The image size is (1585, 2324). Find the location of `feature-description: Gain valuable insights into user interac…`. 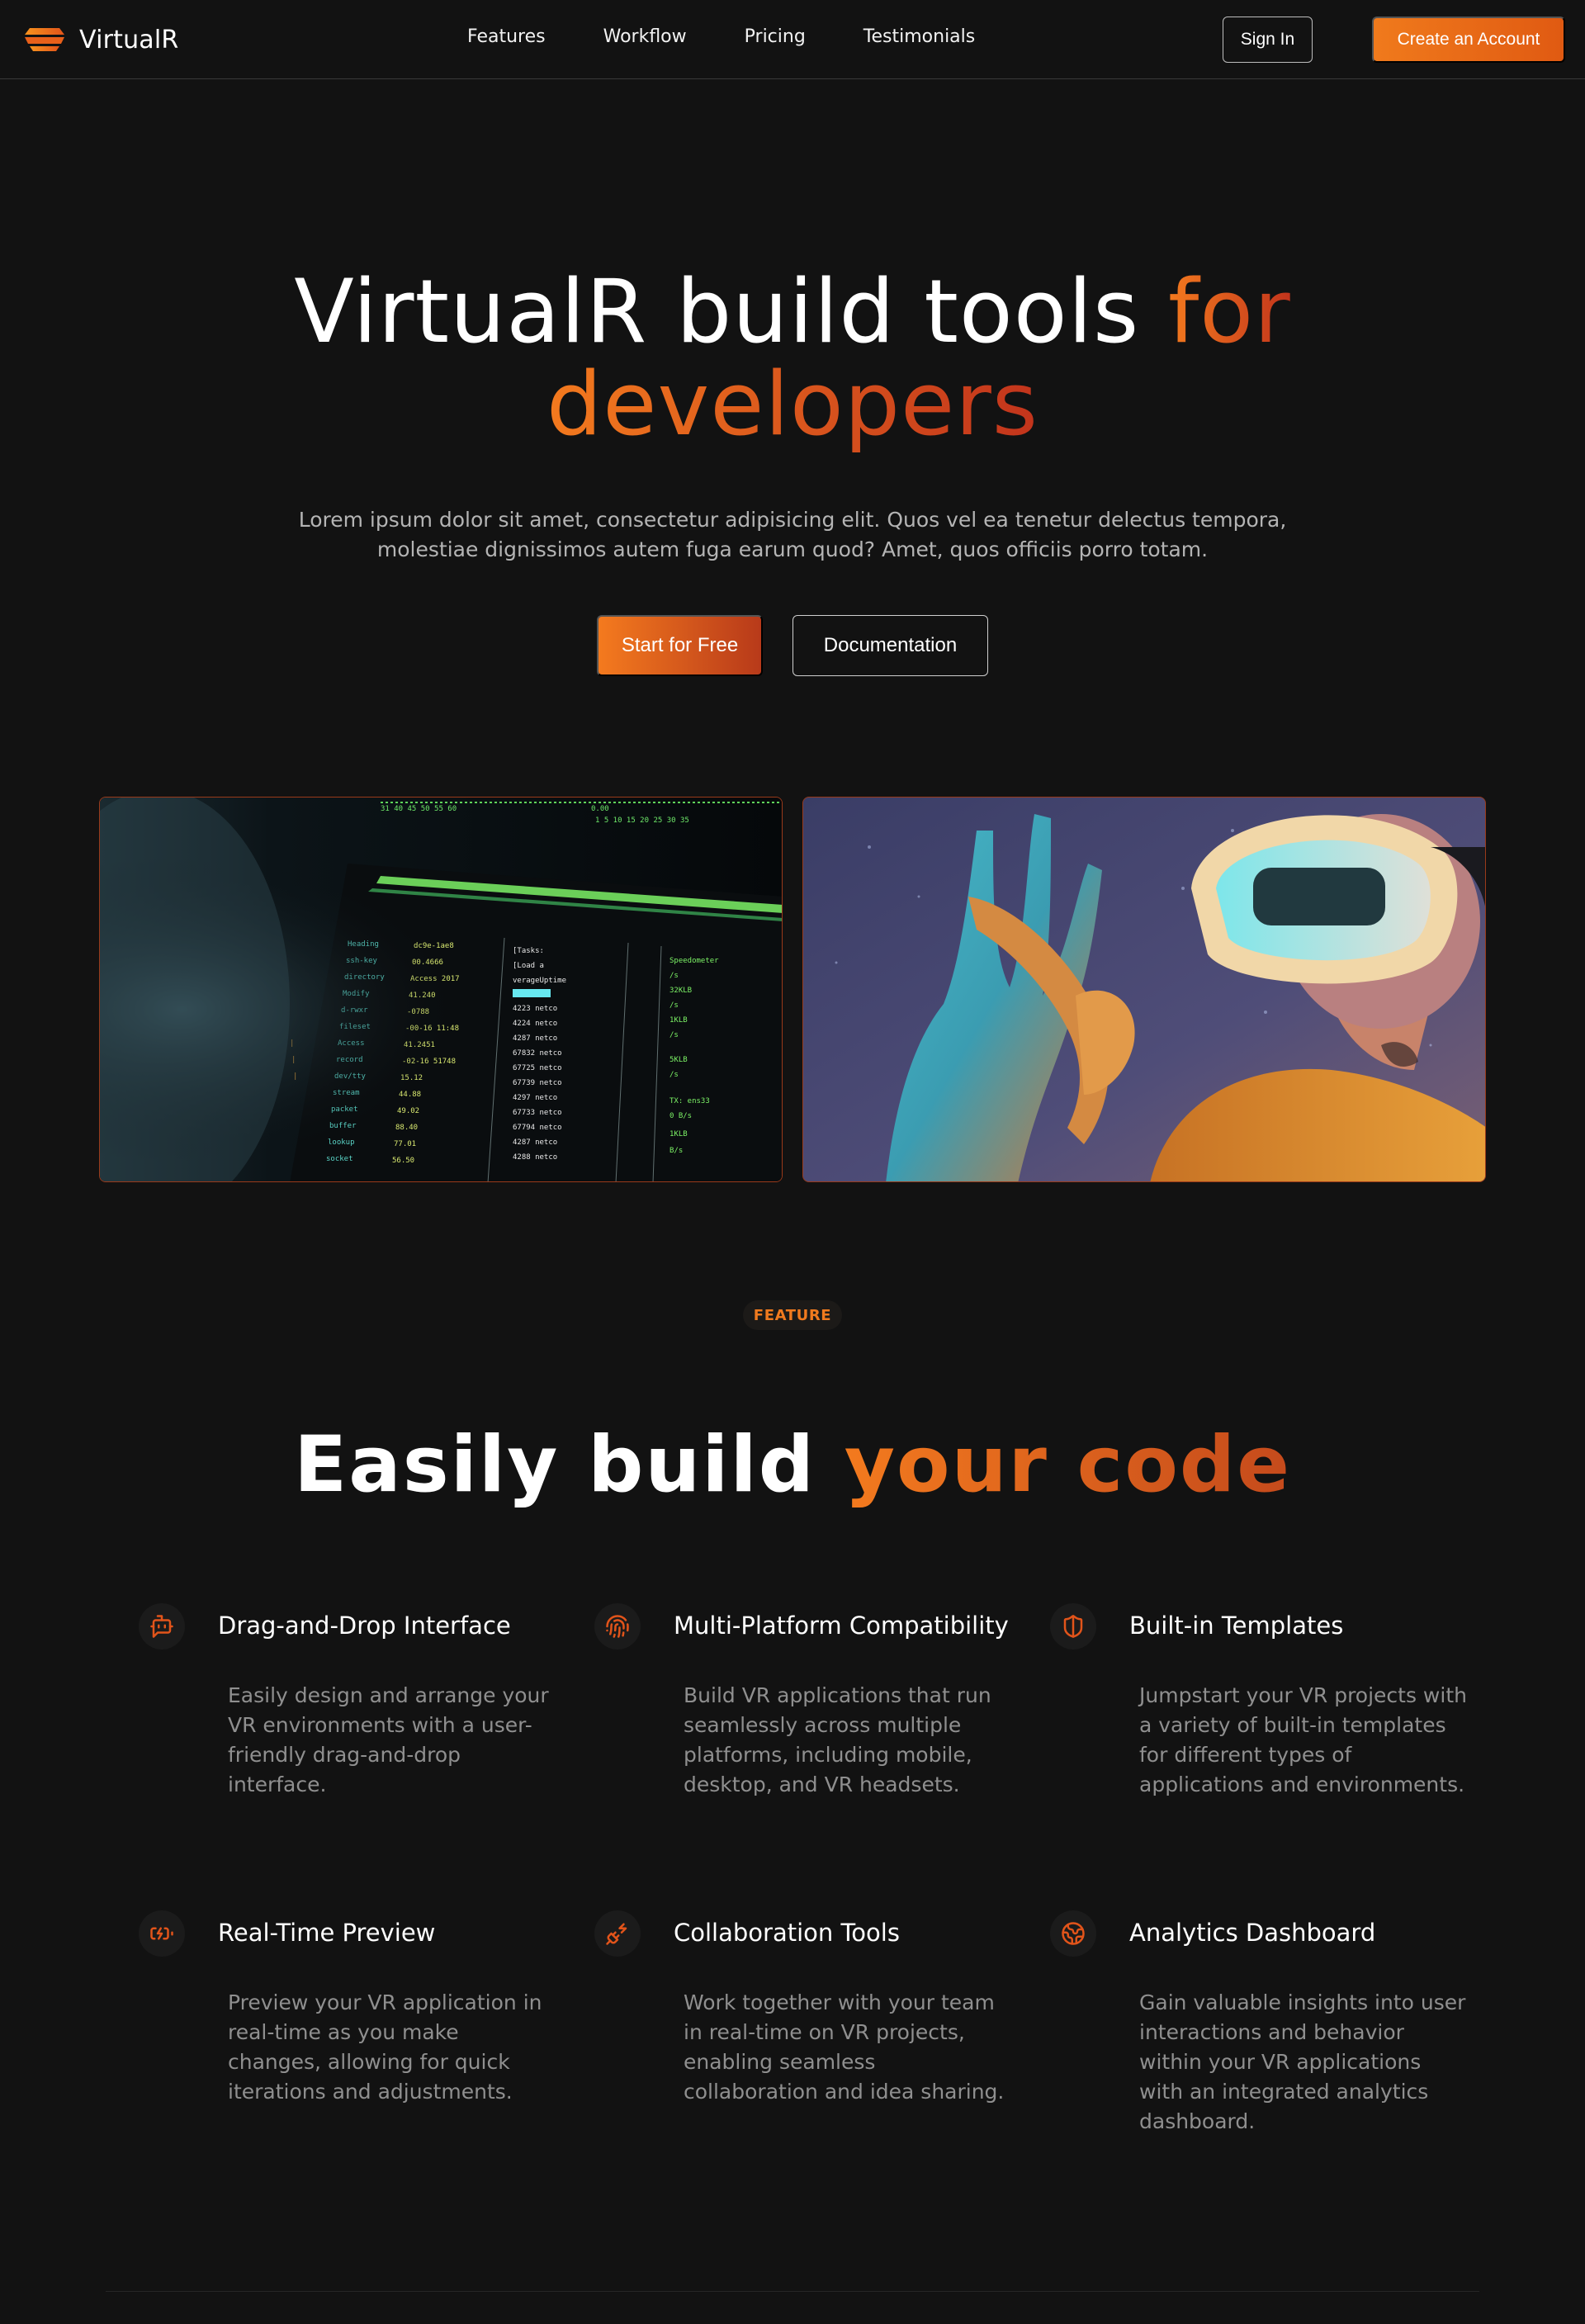

feature-description: Gain valuable insights into user interac… is located at coordinates (1302, 2061).